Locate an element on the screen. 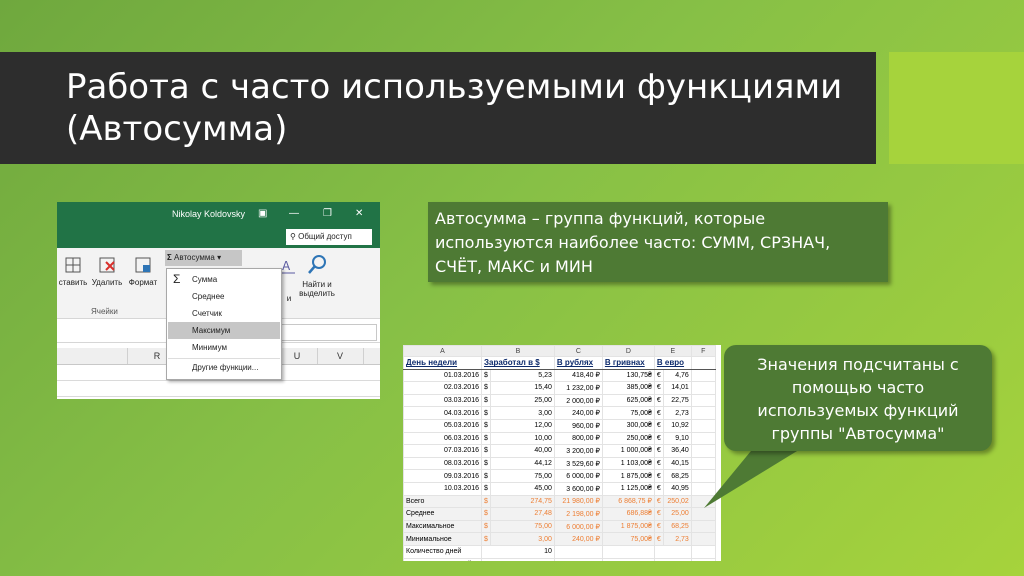 This screenshot has width=1024, height=576. column-header-v: V is located at coordinates (340, 356).